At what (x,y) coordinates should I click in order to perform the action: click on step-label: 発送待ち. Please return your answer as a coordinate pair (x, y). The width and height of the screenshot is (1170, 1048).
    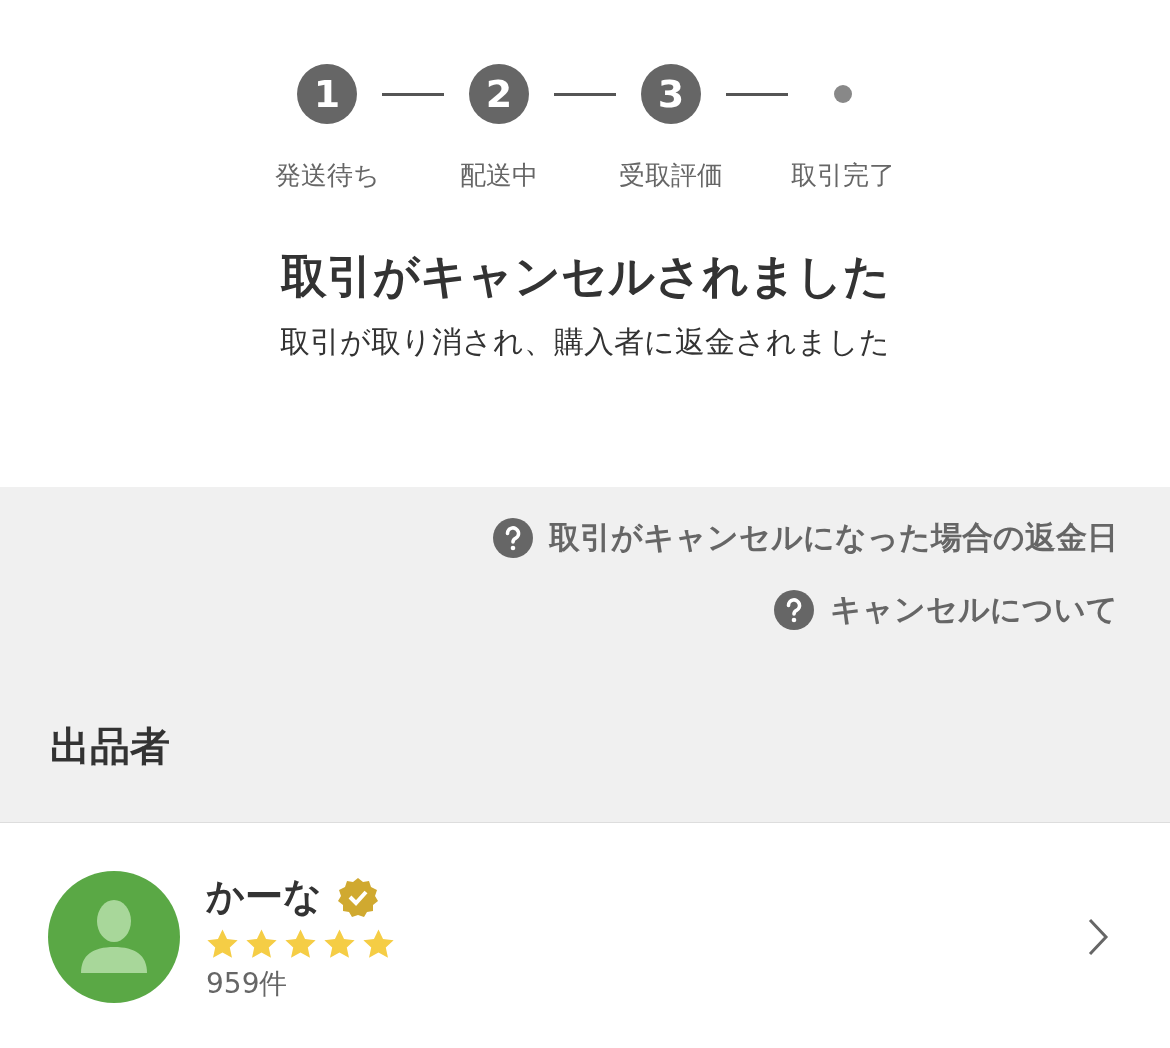
    Looking at the image, I should click on (327, 175).